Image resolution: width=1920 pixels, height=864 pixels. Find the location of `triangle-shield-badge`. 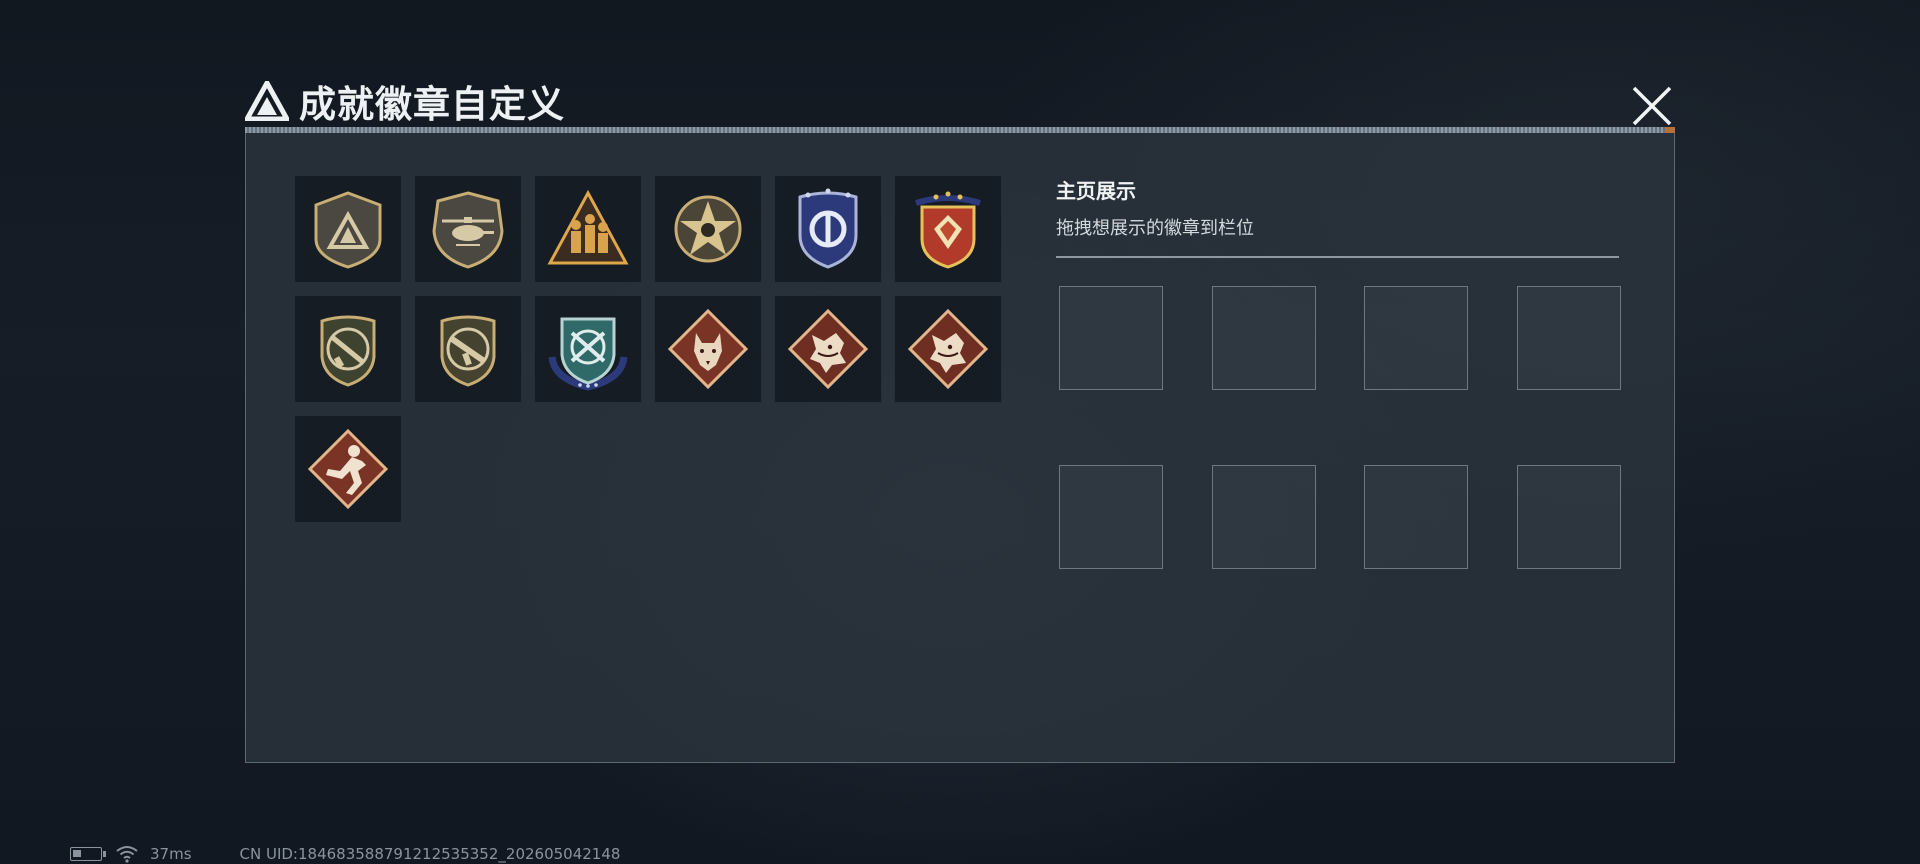

triangle-shield-badge is located at coordinates (348, 229).